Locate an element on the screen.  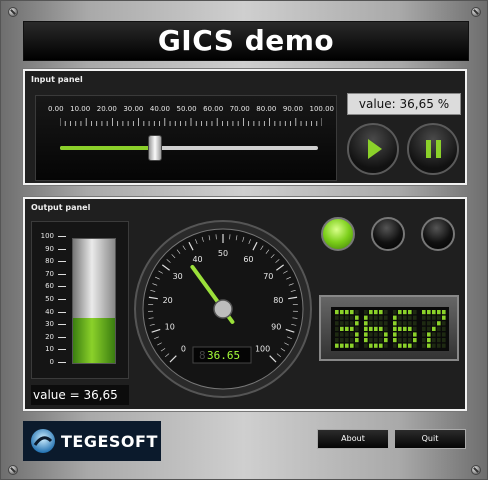
slider-scale-label: 90.00 is located at coordinates (292, 109).